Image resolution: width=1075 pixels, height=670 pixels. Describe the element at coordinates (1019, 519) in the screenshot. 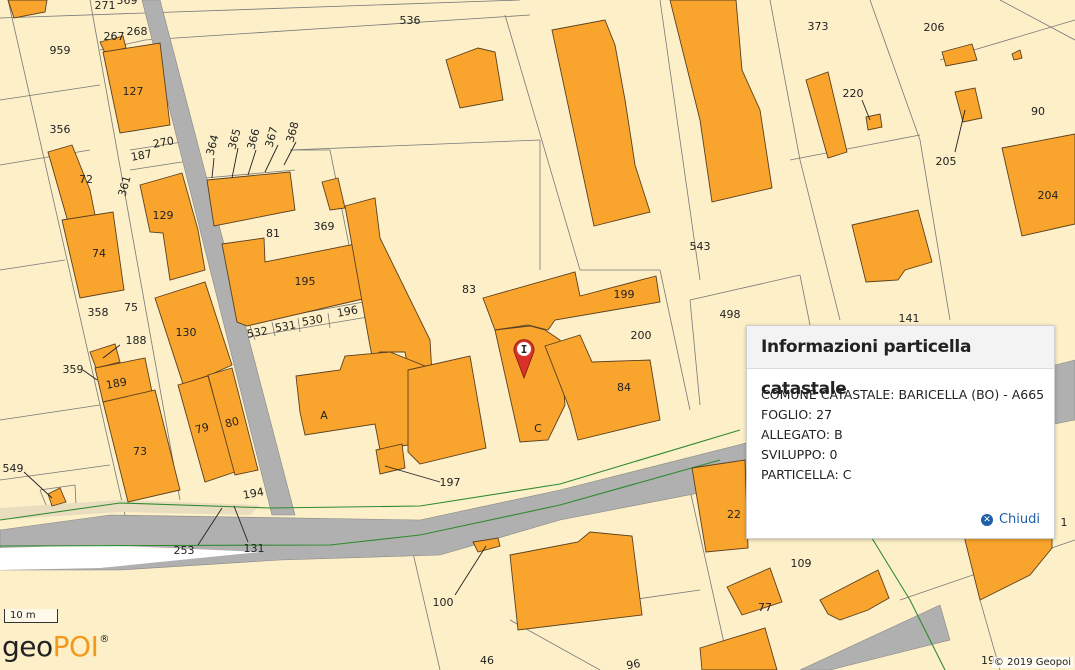

I see `close-label: Chiudi` at that location.